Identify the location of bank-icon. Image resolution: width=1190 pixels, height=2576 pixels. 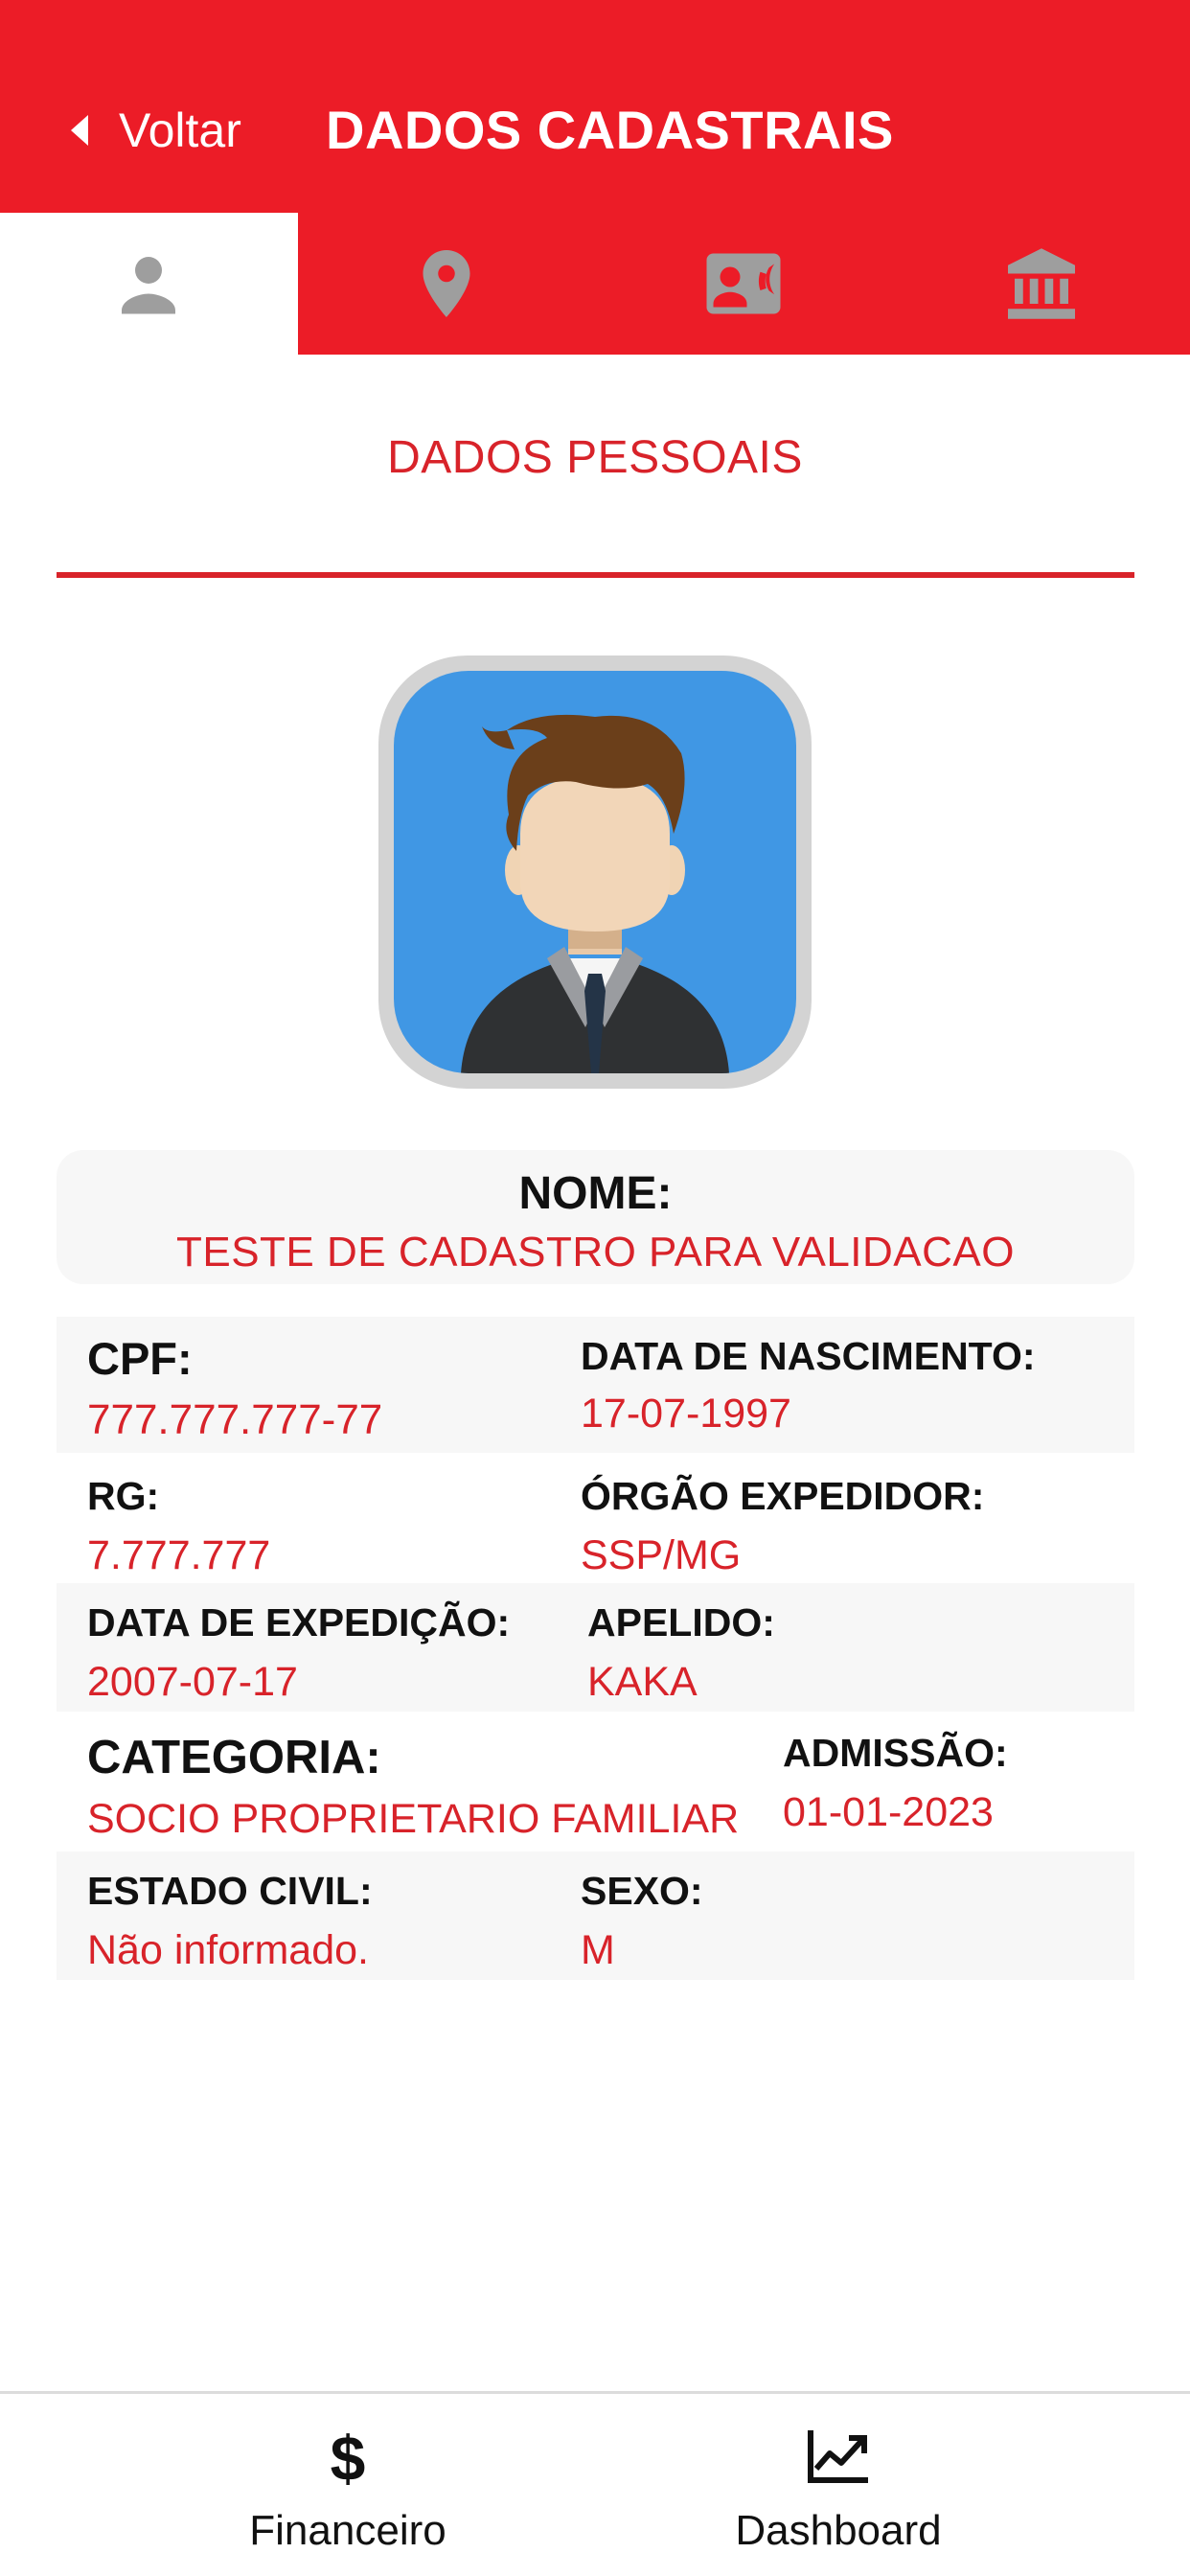
(1041, 283).